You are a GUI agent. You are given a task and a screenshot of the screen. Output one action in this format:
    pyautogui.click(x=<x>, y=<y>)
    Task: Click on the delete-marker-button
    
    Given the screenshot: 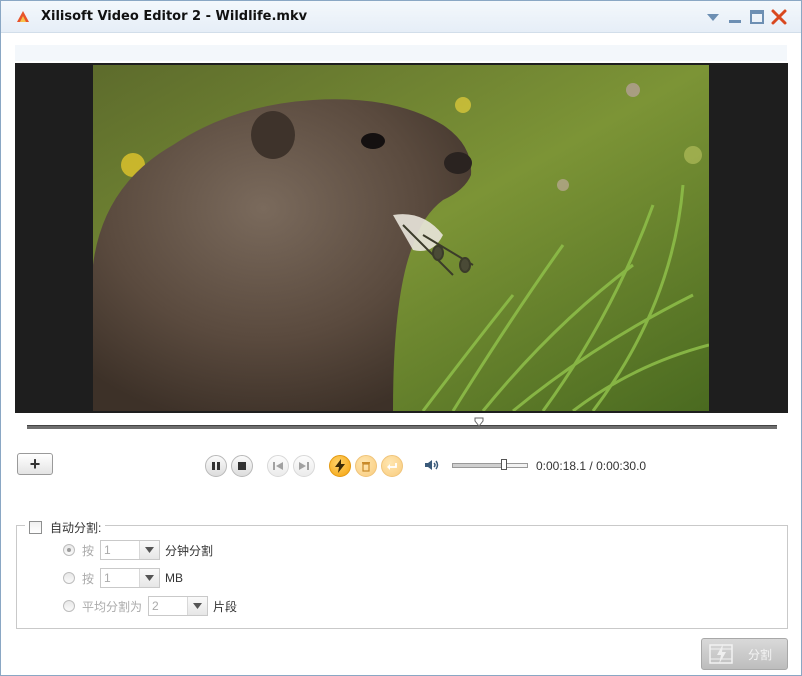 What is the action you would take?
    pyautogui.click(x=366, y=466)
    